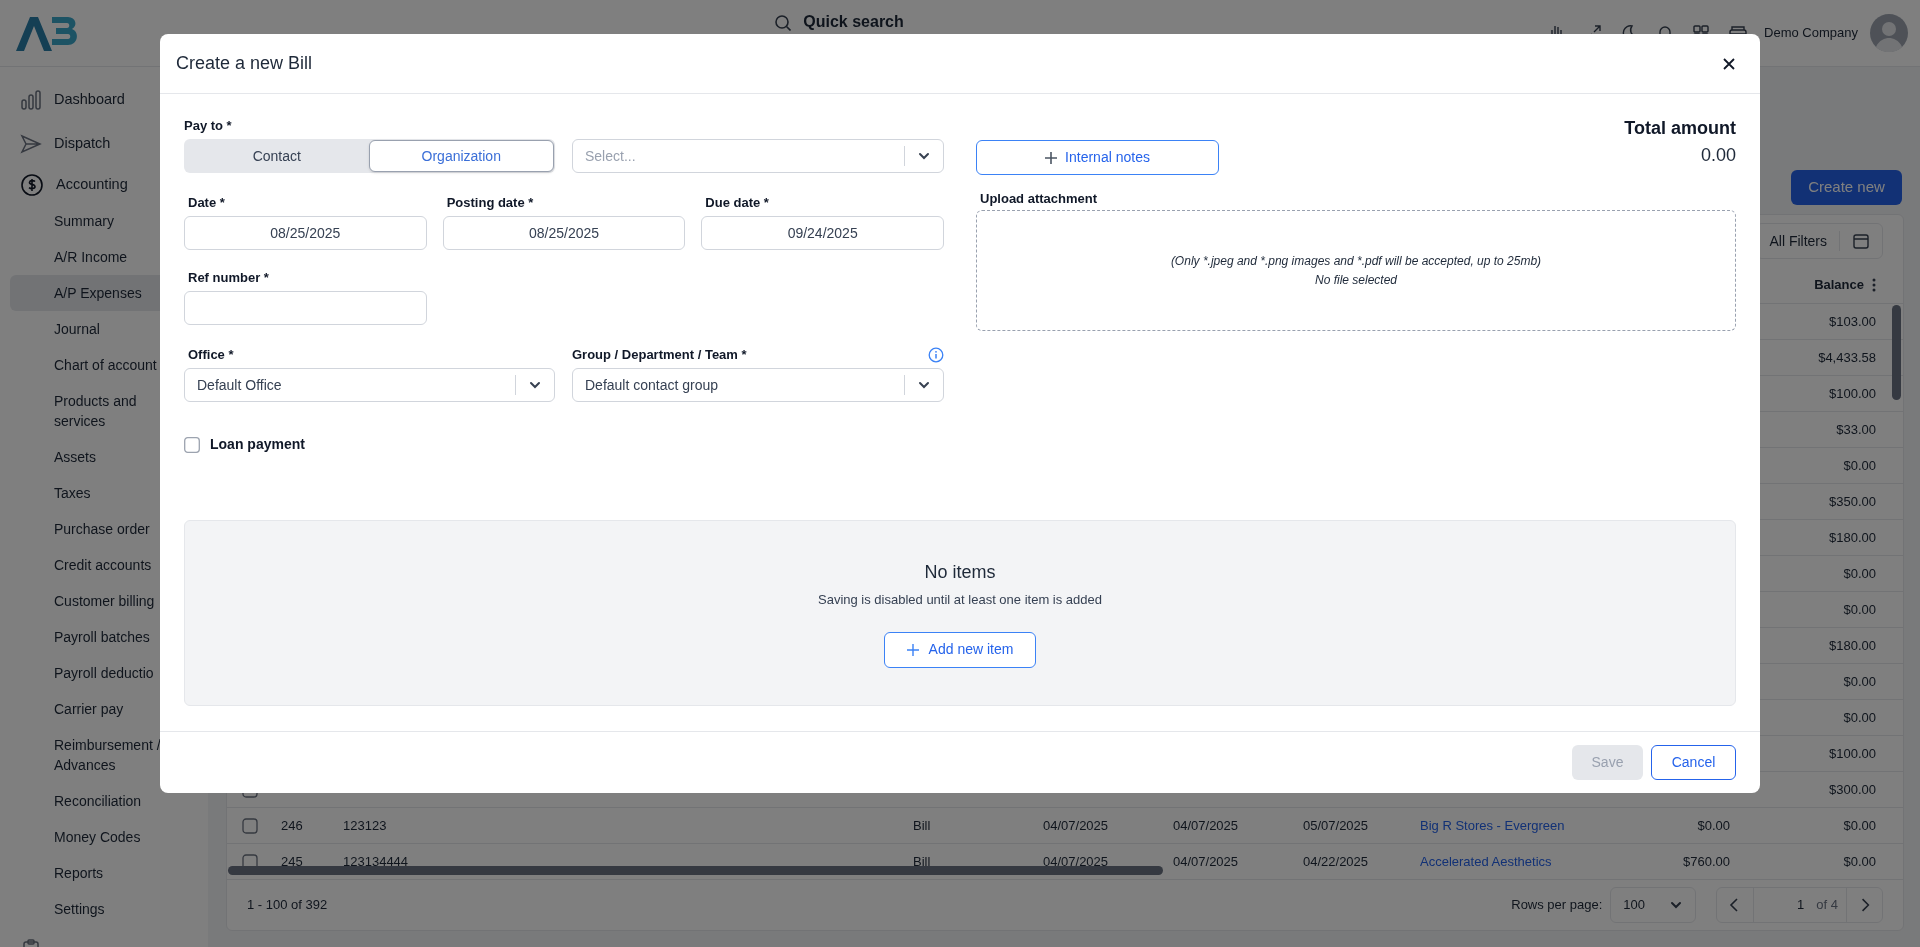 The height and width of the screenshot is (947, 1920). I want to click on column-header: Balance, so click(1839, 285).